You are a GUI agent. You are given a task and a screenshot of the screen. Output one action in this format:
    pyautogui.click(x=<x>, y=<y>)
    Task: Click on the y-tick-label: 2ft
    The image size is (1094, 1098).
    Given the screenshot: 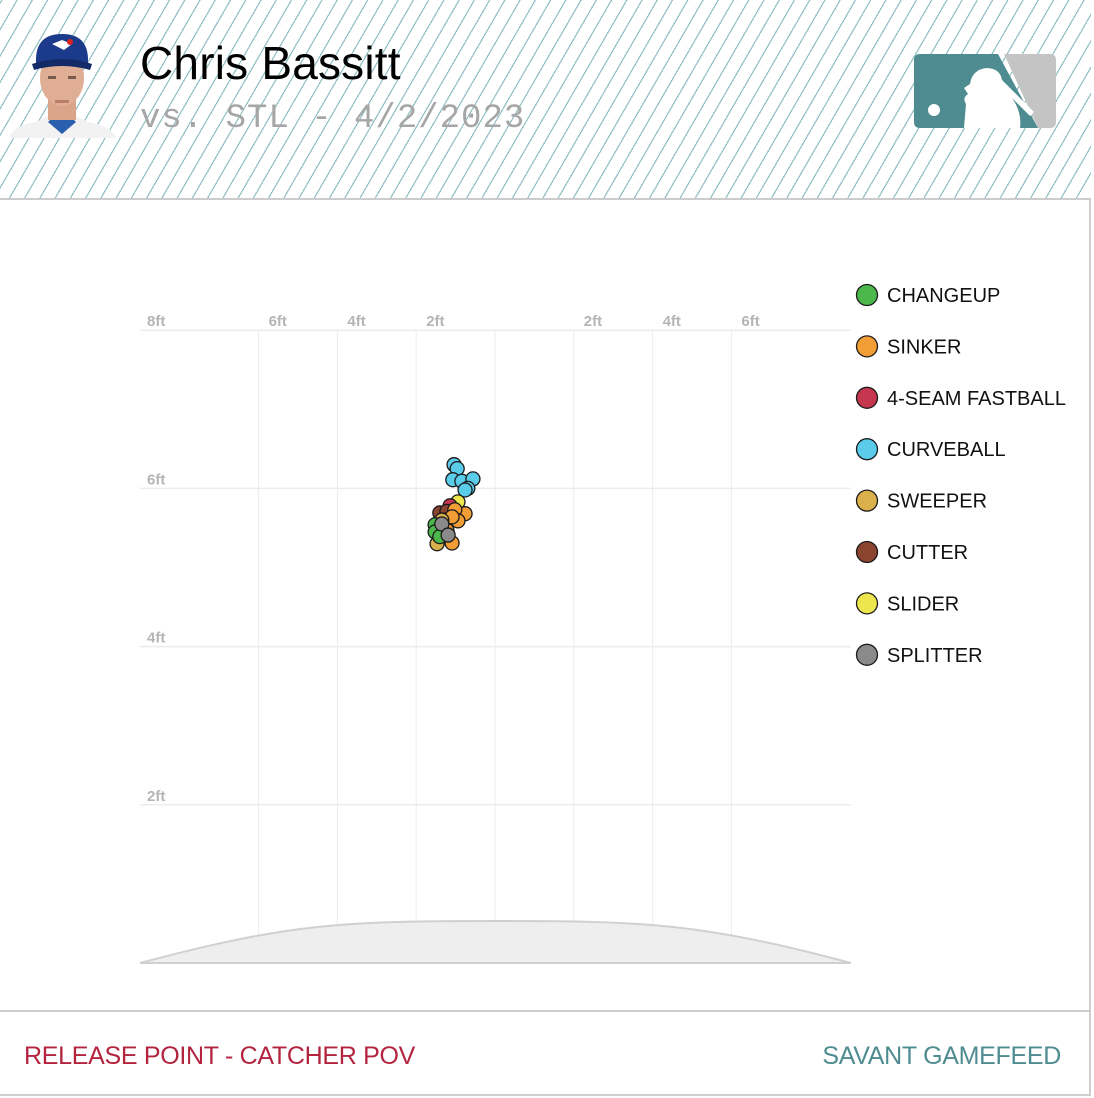 What is the action you would take?
    pyautogui.click(x=156, y=796)
    